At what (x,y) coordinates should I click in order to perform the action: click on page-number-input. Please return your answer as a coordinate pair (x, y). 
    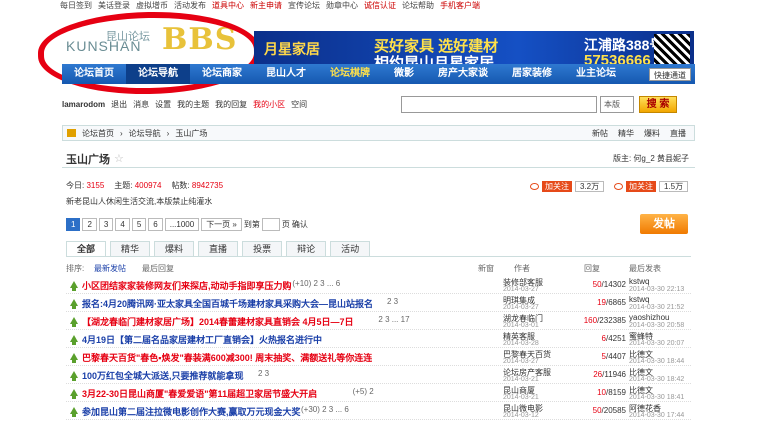
    Looking at the image, I should click on (270, 224).